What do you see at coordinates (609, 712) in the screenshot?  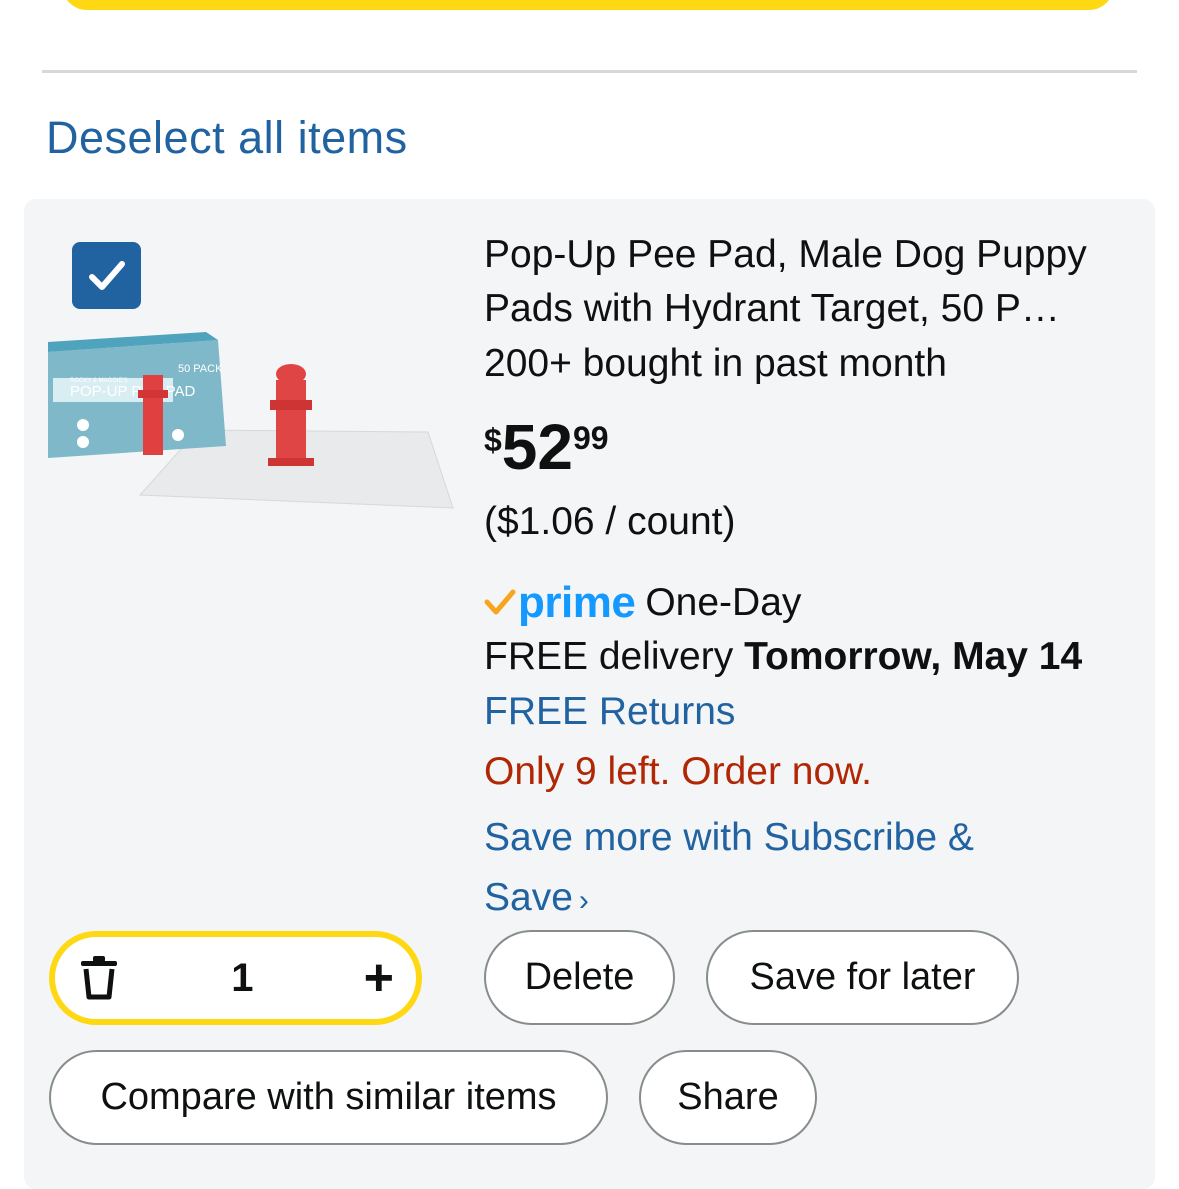 I see `free-returns-link: FREE Returns` at bounding box center [609, 712].